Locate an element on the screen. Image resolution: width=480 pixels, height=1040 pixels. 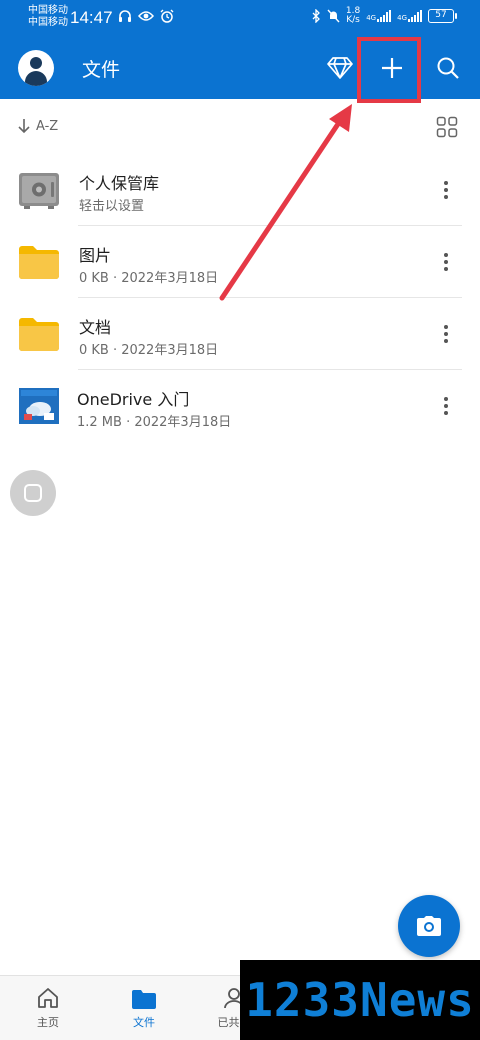
search-button is located at coordinates (448, 68).